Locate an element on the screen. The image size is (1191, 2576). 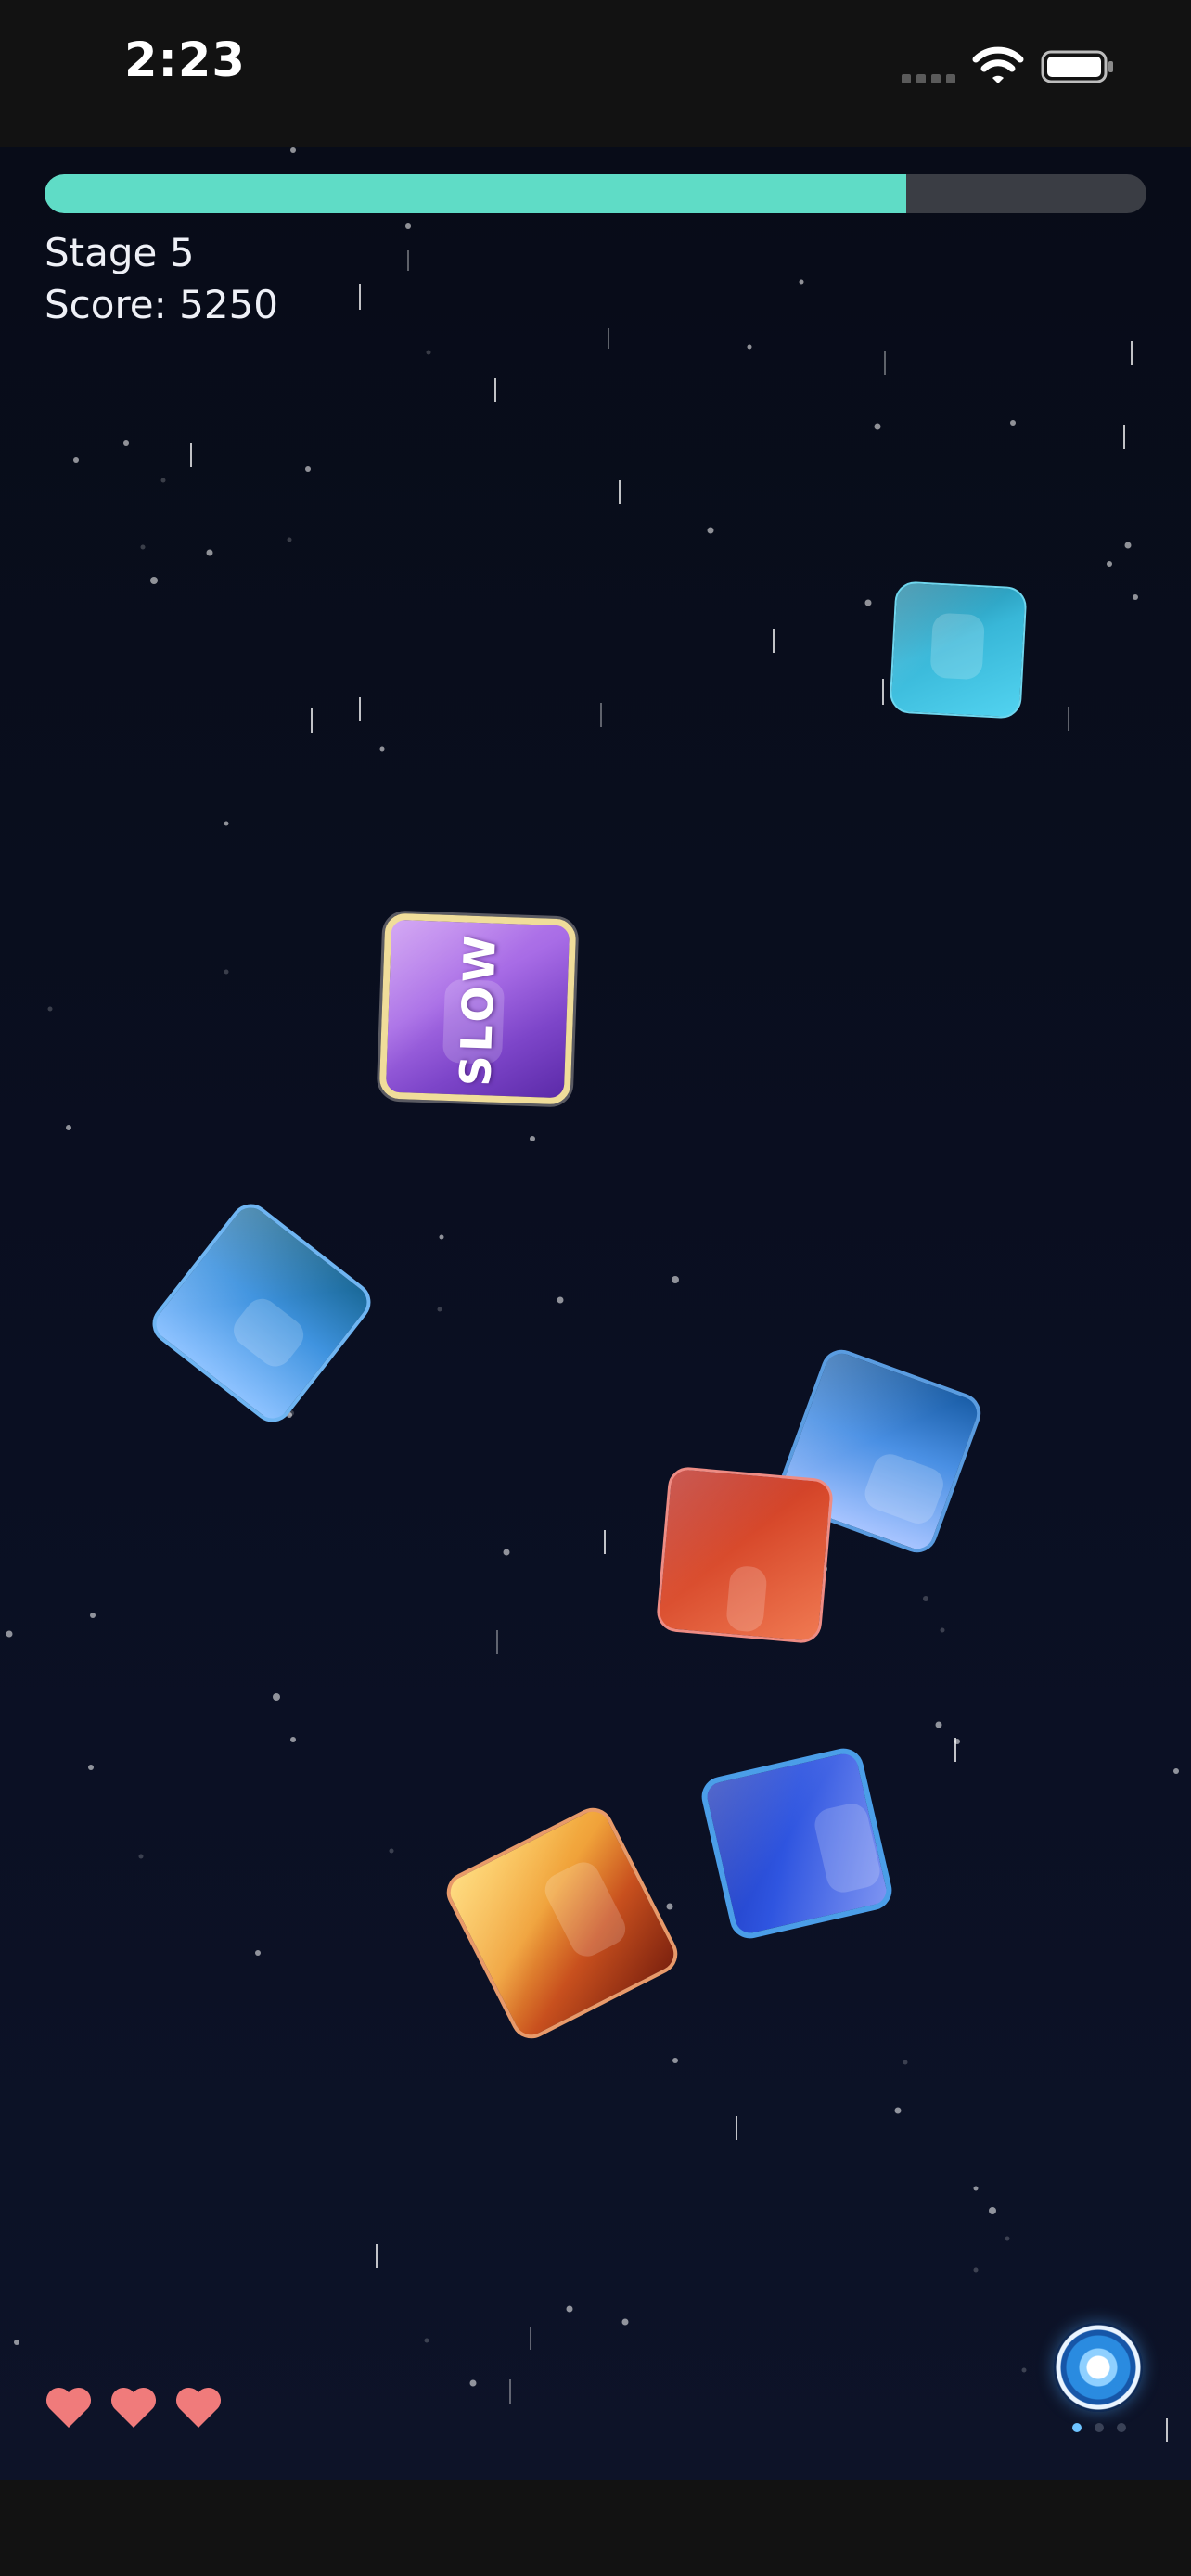
cyan-block is located at coordinates (958, 650).